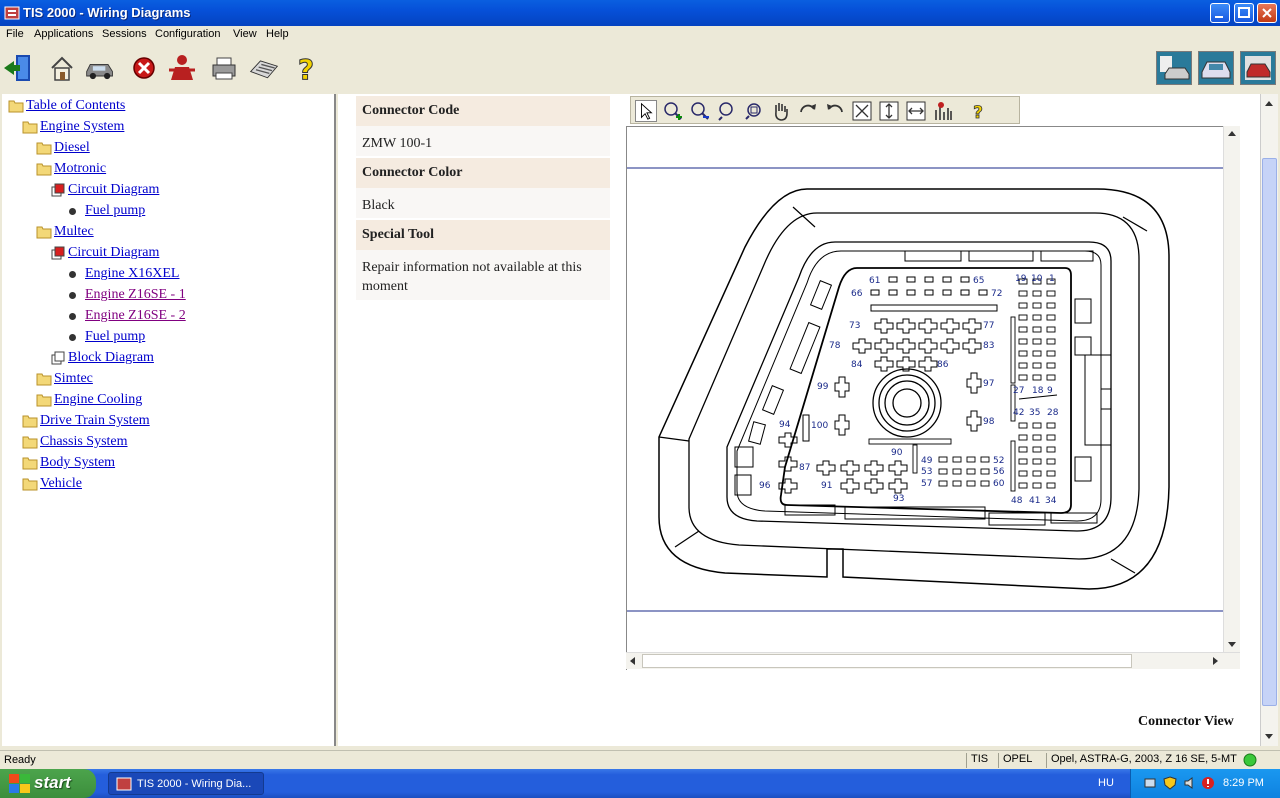 This screenshot has width=1280, height=798. I want to click on exit-icon, so click(18, 68).